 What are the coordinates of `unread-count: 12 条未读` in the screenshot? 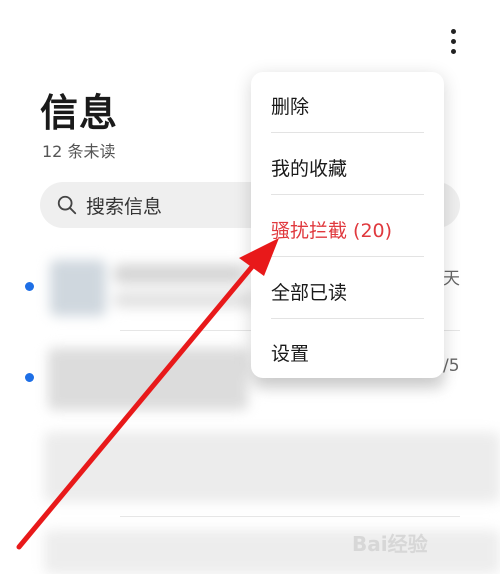 It's located at (79, 151).